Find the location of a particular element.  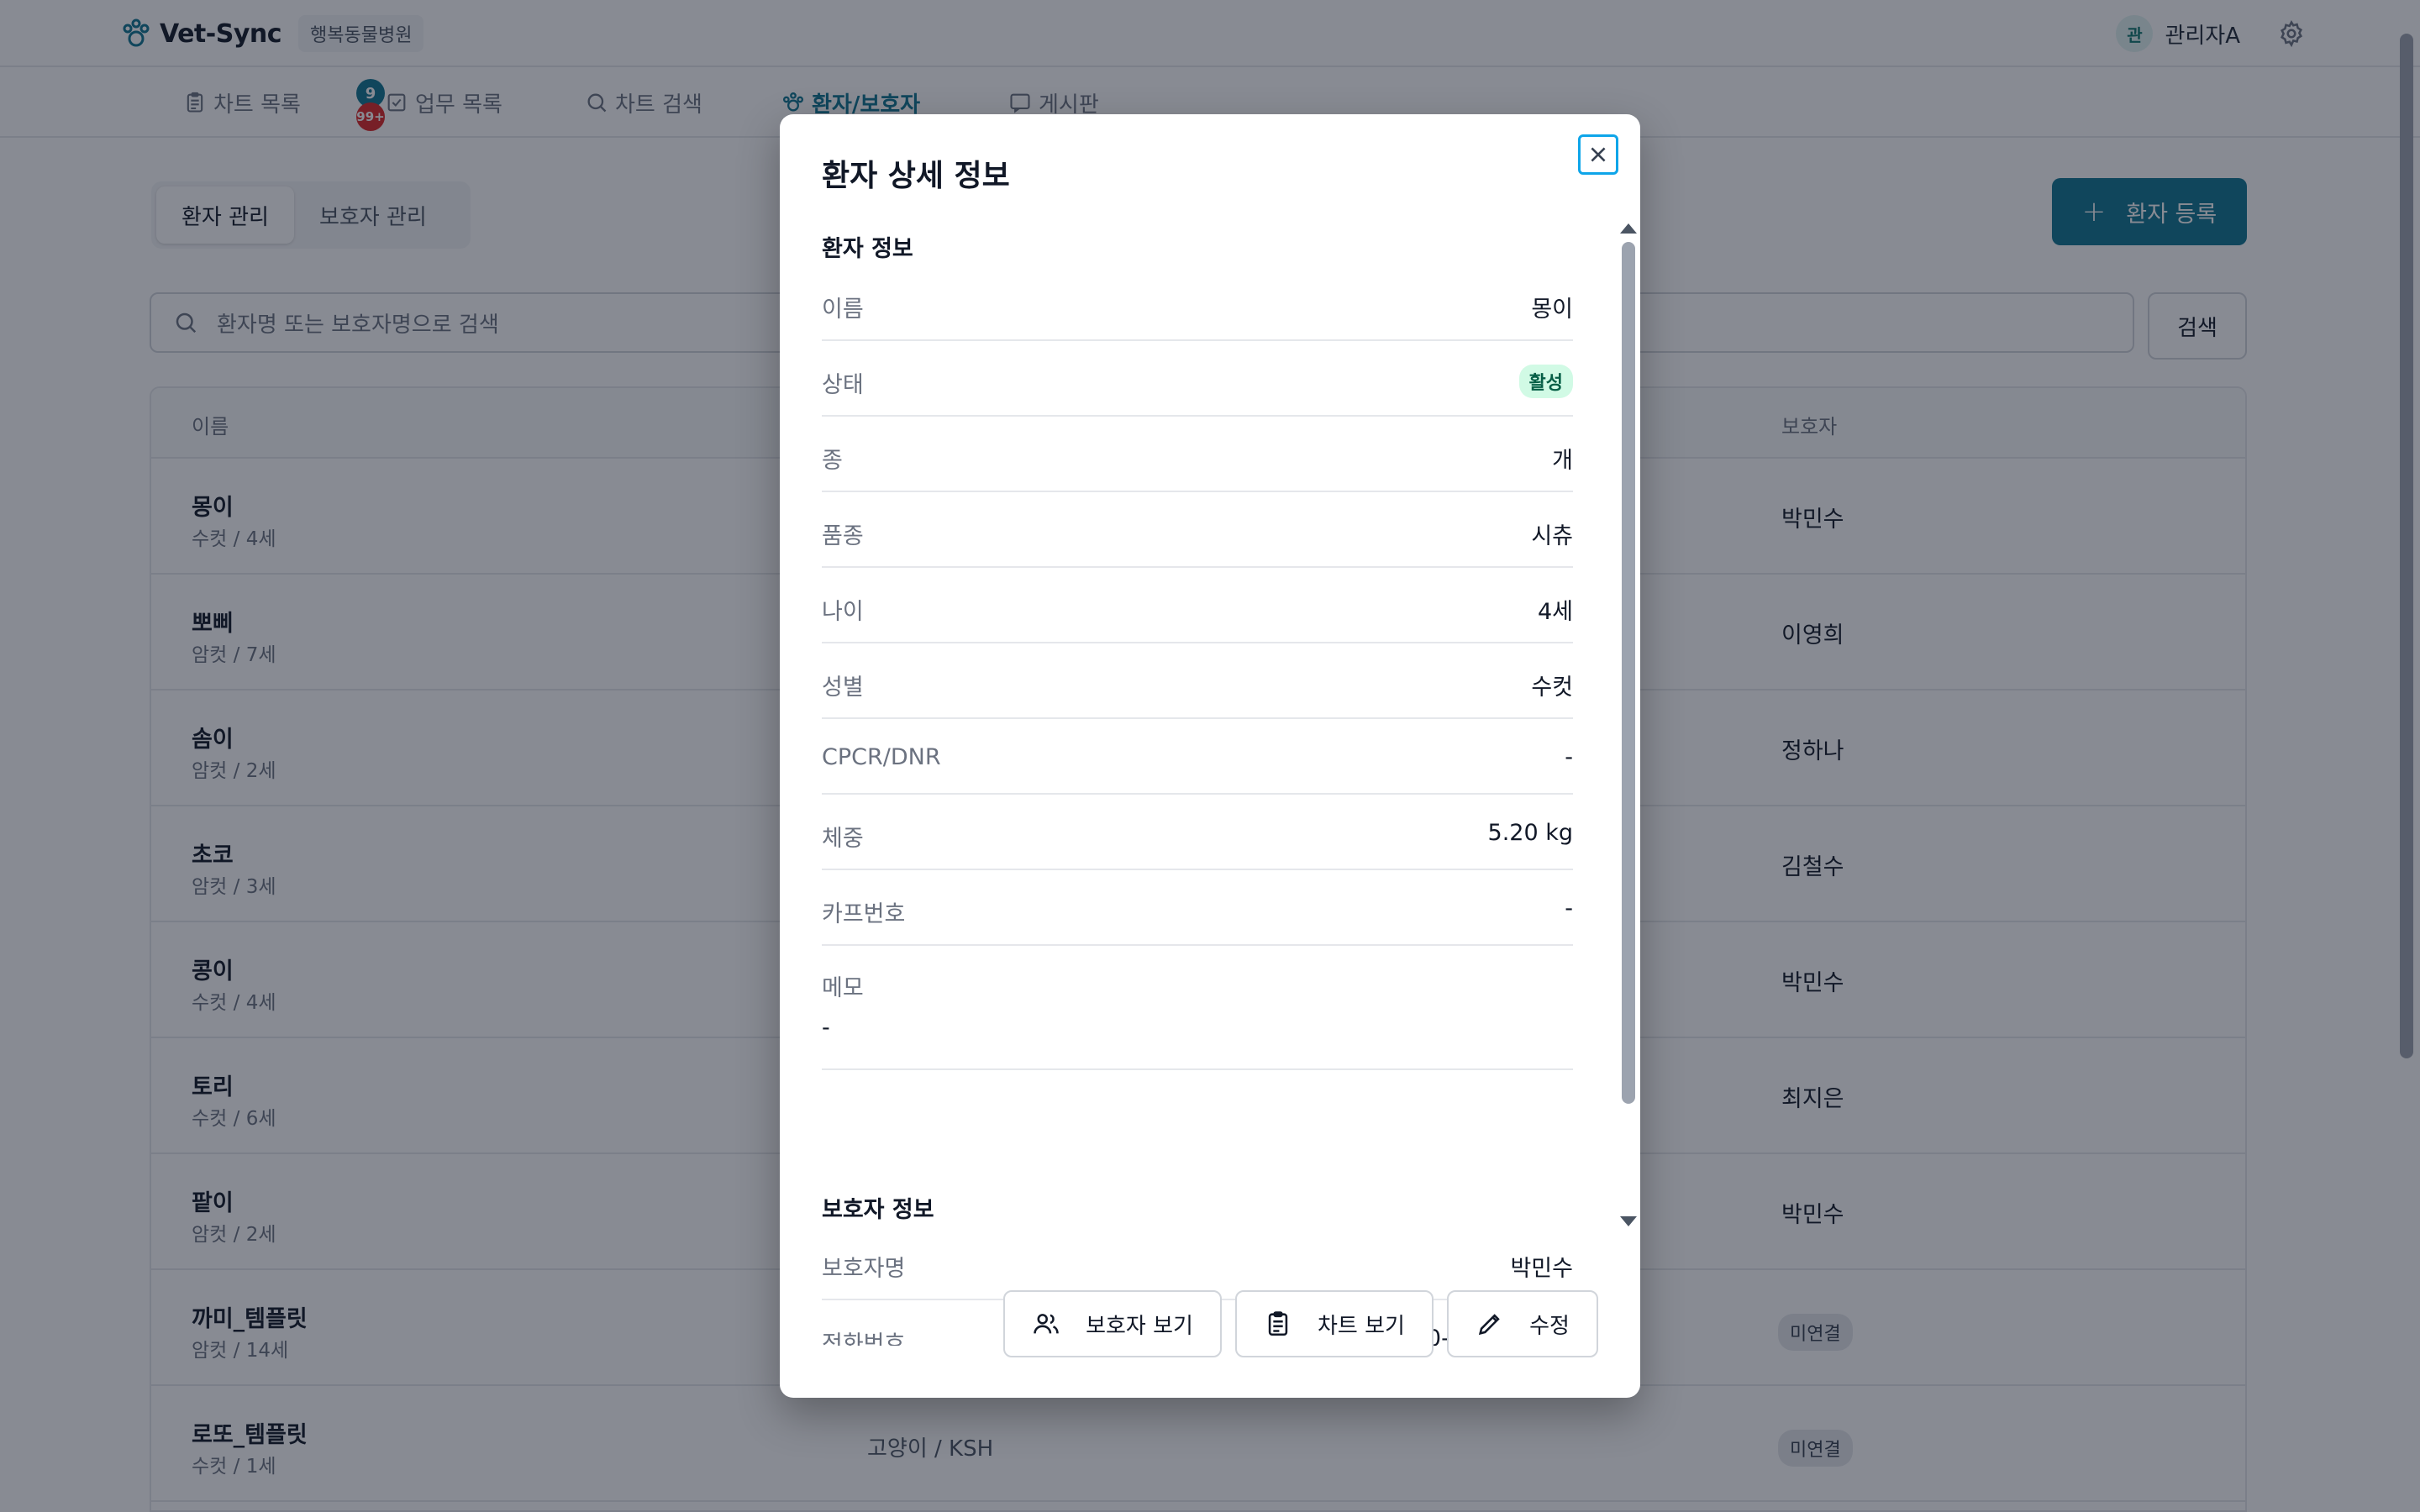

field-label: 체중 is located at coordinates (843, 839).